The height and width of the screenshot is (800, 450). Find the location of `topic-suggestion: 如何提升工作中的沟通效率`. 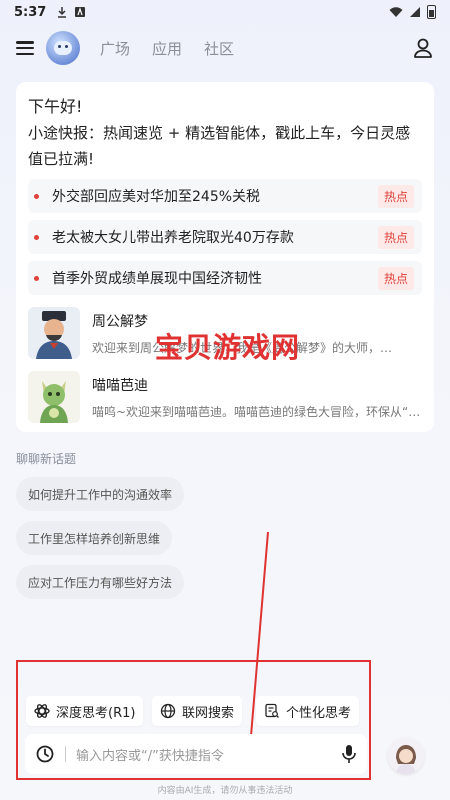

topic-suggestion: 如何提升工作中的沟通效率 is located at coordinates (100, 494).